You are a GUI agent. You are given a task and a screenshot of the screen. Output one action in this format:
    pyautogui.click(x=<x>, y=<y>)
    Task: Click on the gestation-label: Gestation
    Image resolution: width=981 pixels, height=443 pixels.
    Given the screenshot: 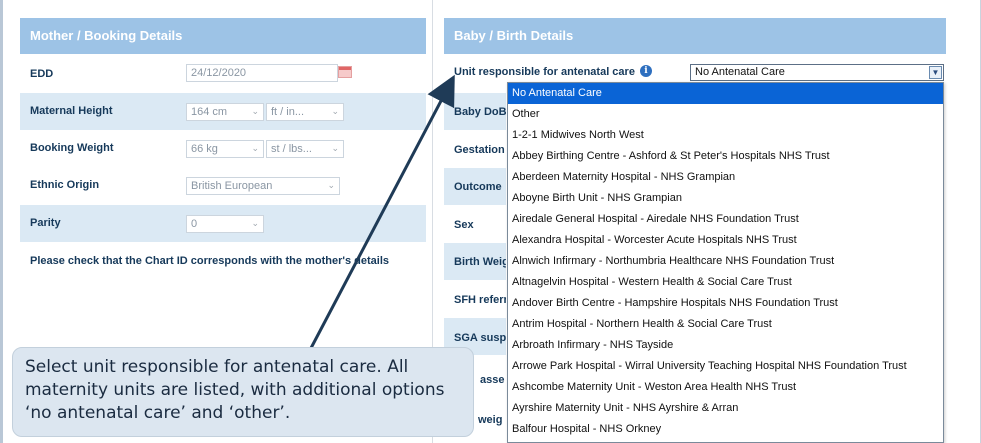 What is the action you would take?
    pyautogui.click(x=479, y=150)
    